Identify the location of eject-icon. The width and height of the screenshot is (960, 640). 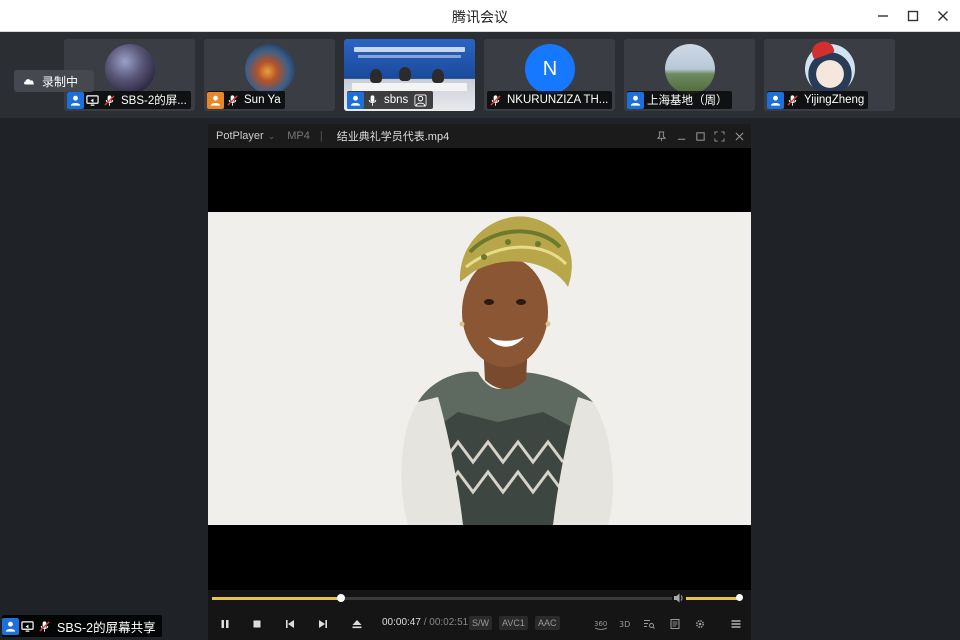
(357, 624).